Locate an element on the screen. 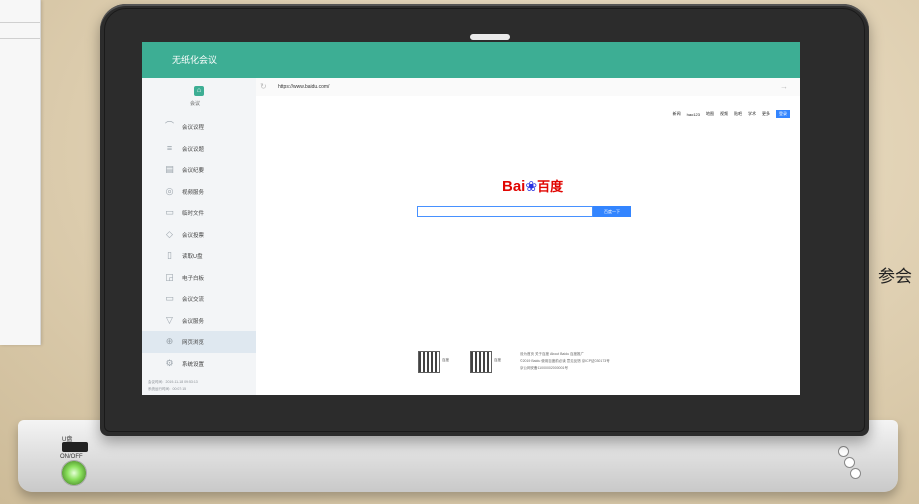 The height and width of the screenshot is (504, 919). logo-text-left: Bai is located at coordinates (514, 186).